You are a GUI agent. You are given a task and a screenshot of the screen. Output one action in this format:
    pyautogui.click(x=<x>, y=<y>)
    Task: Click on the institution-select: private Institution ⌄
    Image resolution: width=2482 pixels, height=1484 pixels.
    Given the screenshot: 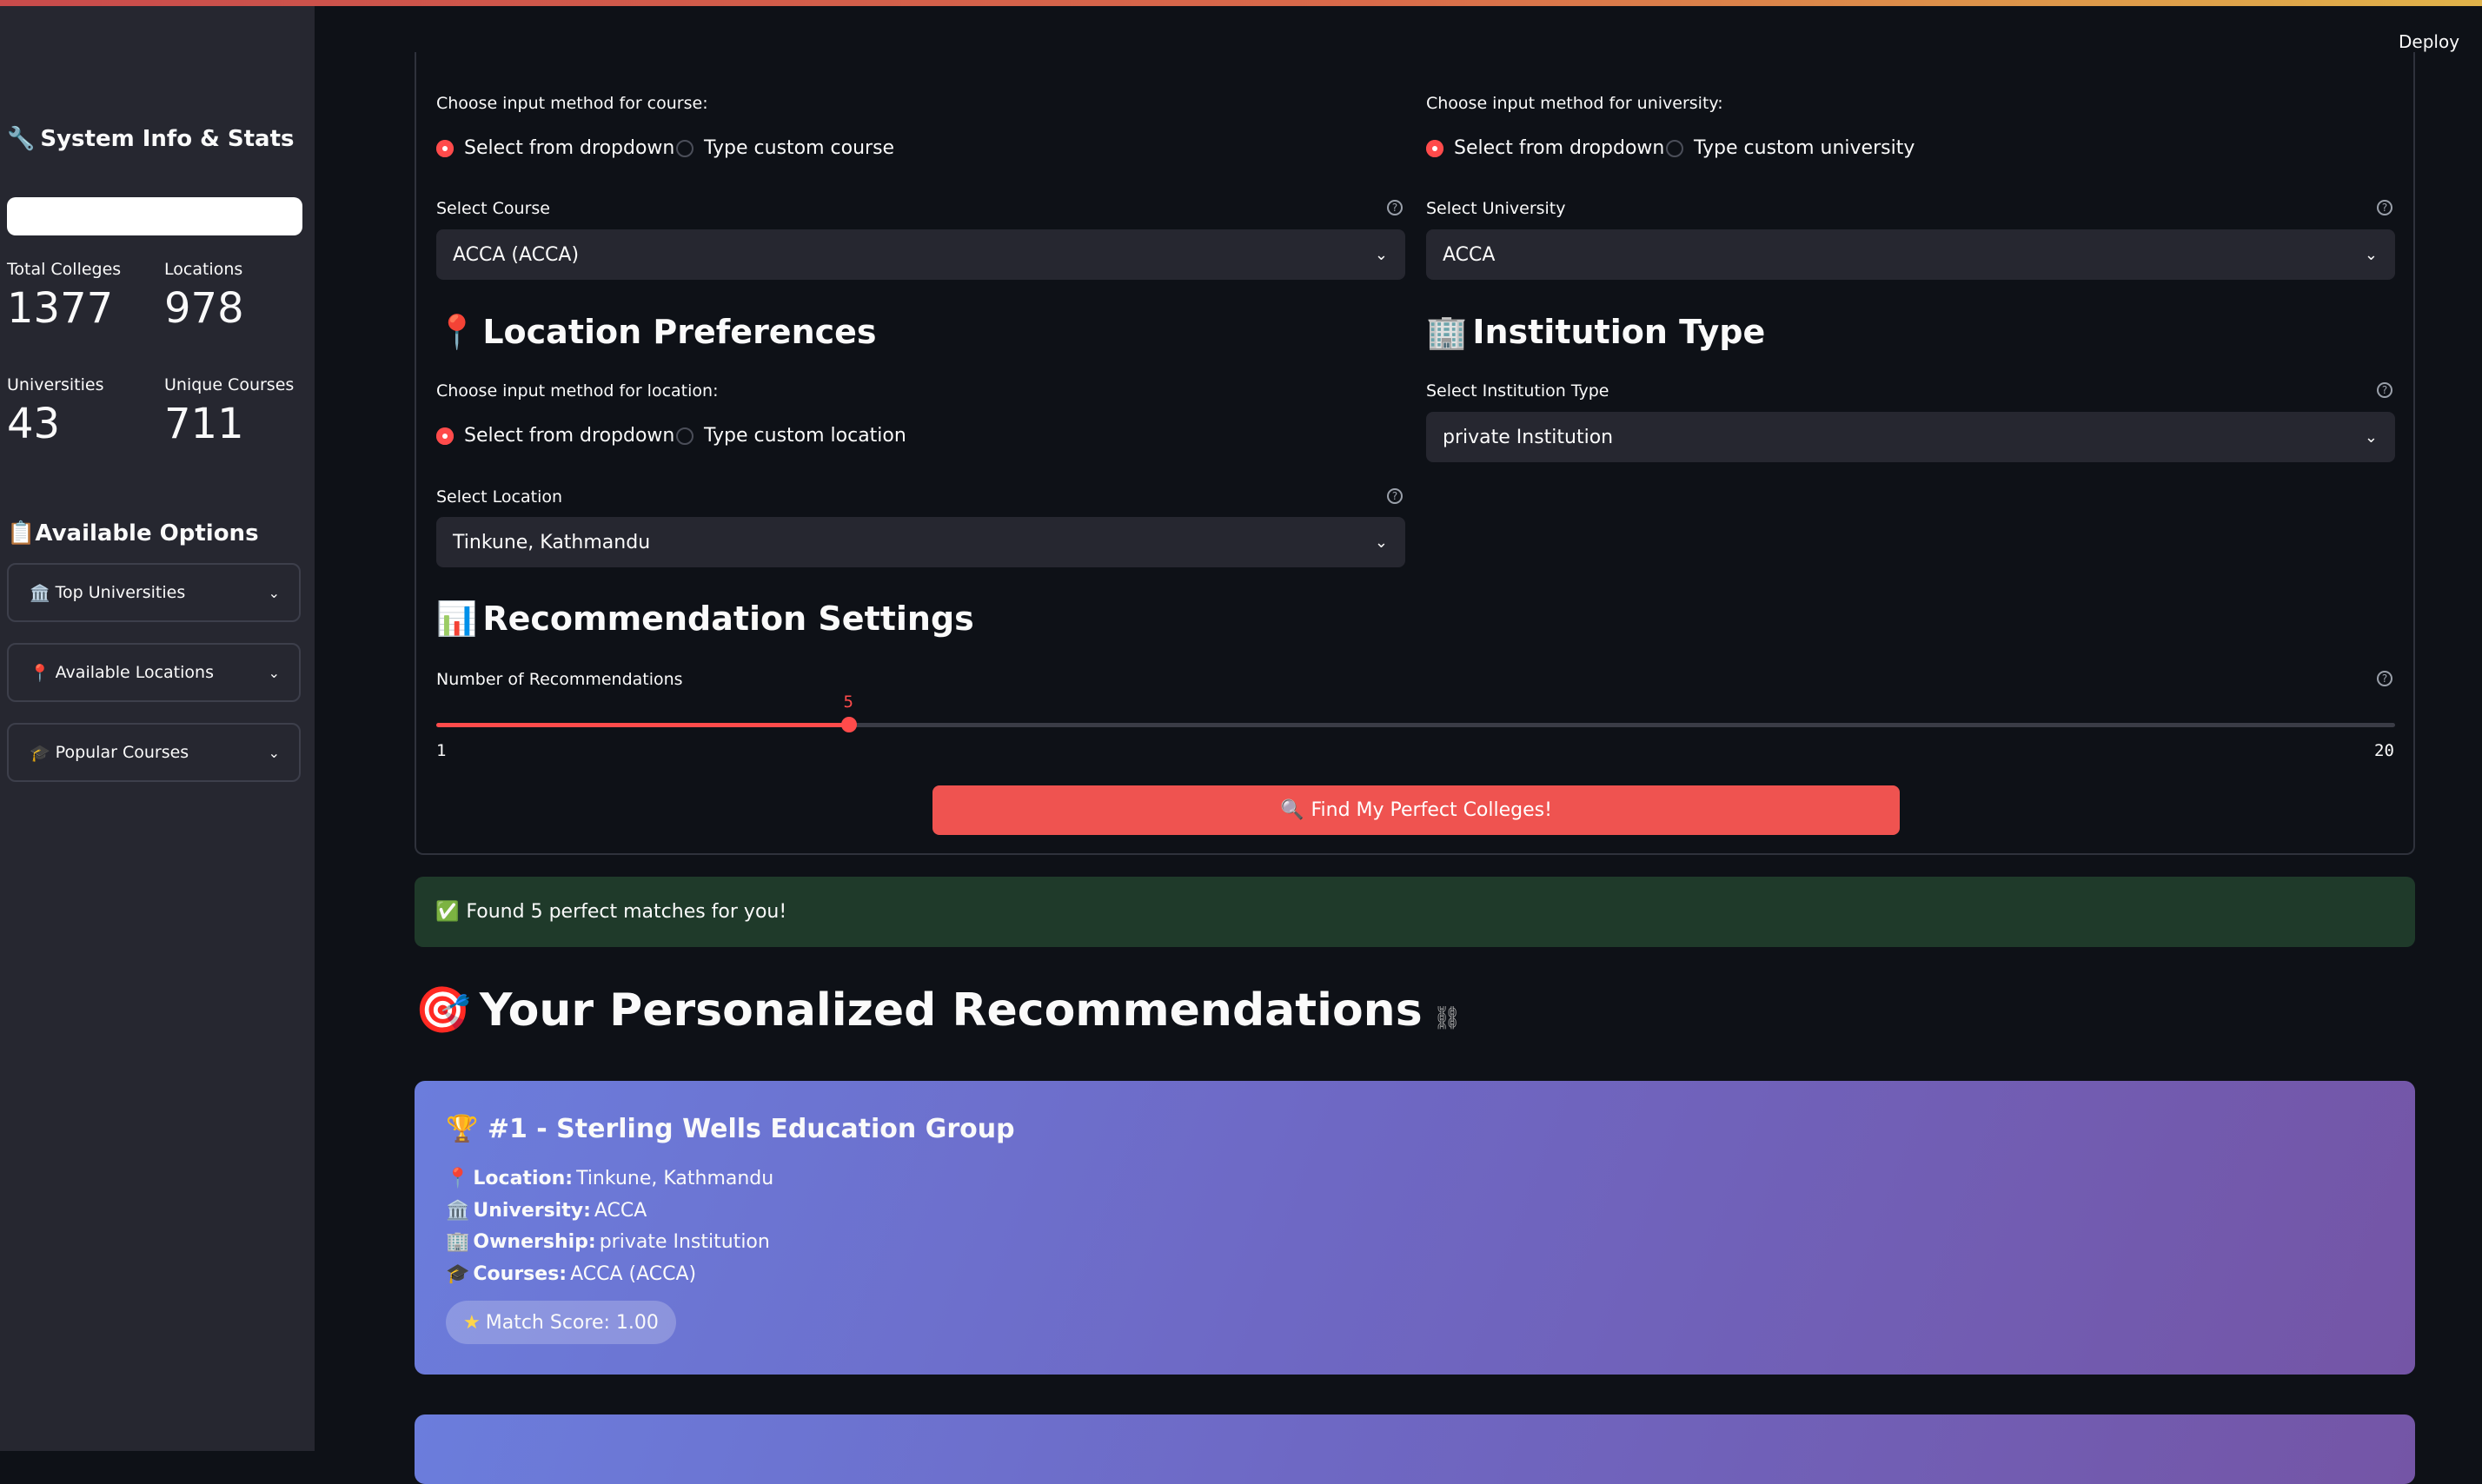 What is the action you would take?
    pyautogui.click(x=1910, y=437)
    